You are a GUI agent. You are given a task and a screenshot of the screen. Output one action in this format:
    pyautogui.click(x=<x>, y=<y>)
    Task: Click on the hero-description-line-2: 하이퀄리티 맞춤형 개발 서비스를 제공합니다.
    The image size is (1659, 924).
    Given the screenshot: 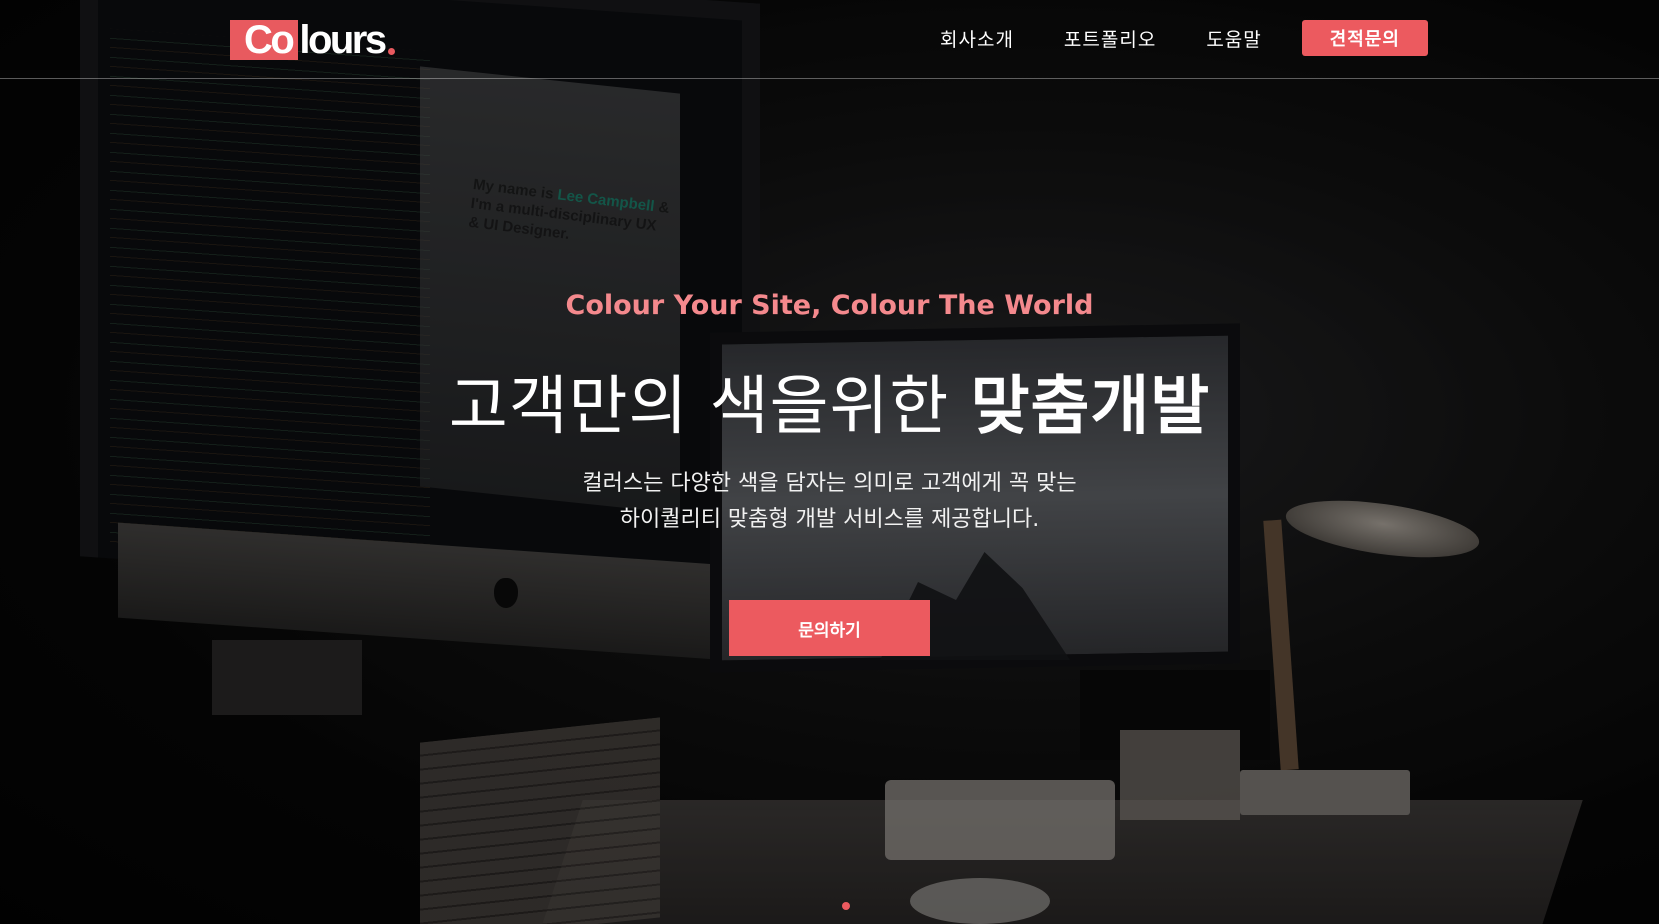 What is the action you would take?
    pyautogui.click(x=829, y=519)
    